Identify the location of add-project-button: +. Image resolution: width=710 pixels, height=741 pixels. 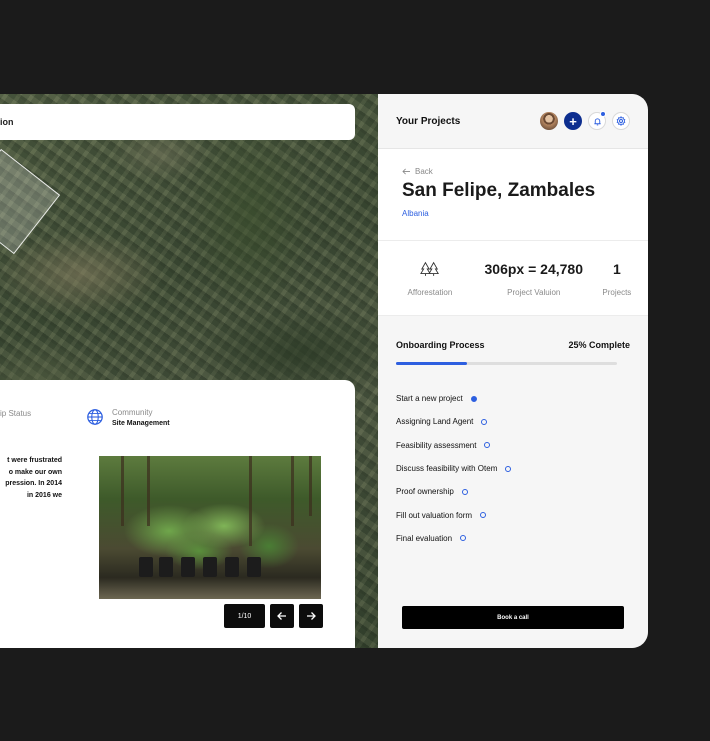
(573, 121).